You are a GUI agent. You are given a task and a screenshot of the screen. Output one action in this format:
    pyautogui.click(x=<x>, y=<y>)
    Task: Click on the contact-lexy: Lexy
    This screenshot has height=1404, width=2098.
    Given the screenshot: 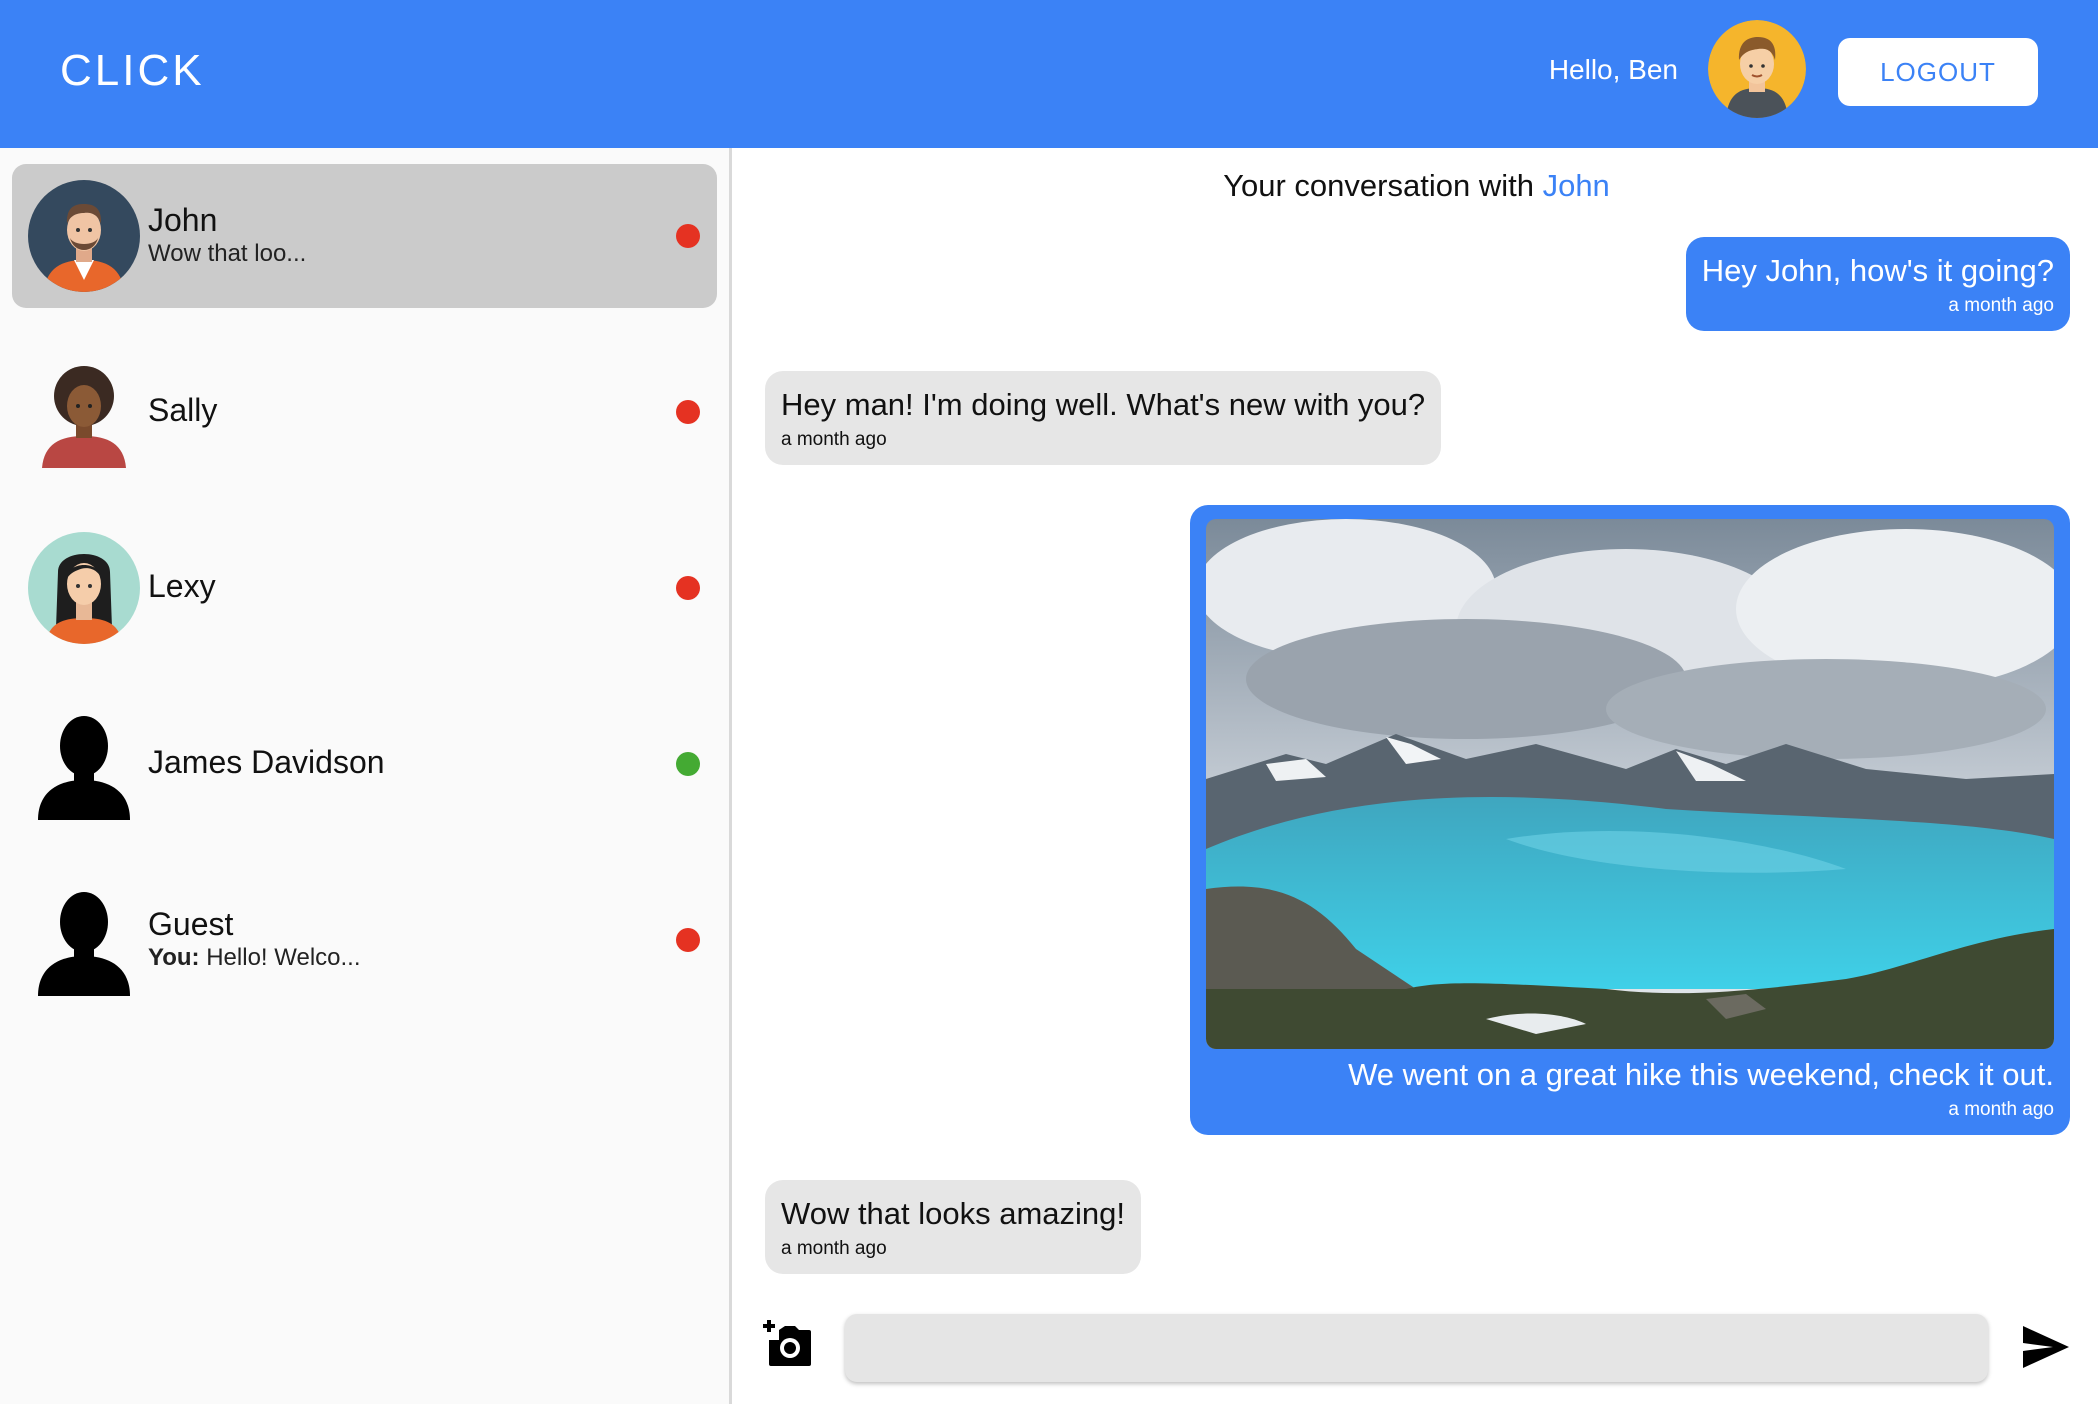 What is the action you would take?
    pyautogui.click(x=364, y=588)
    